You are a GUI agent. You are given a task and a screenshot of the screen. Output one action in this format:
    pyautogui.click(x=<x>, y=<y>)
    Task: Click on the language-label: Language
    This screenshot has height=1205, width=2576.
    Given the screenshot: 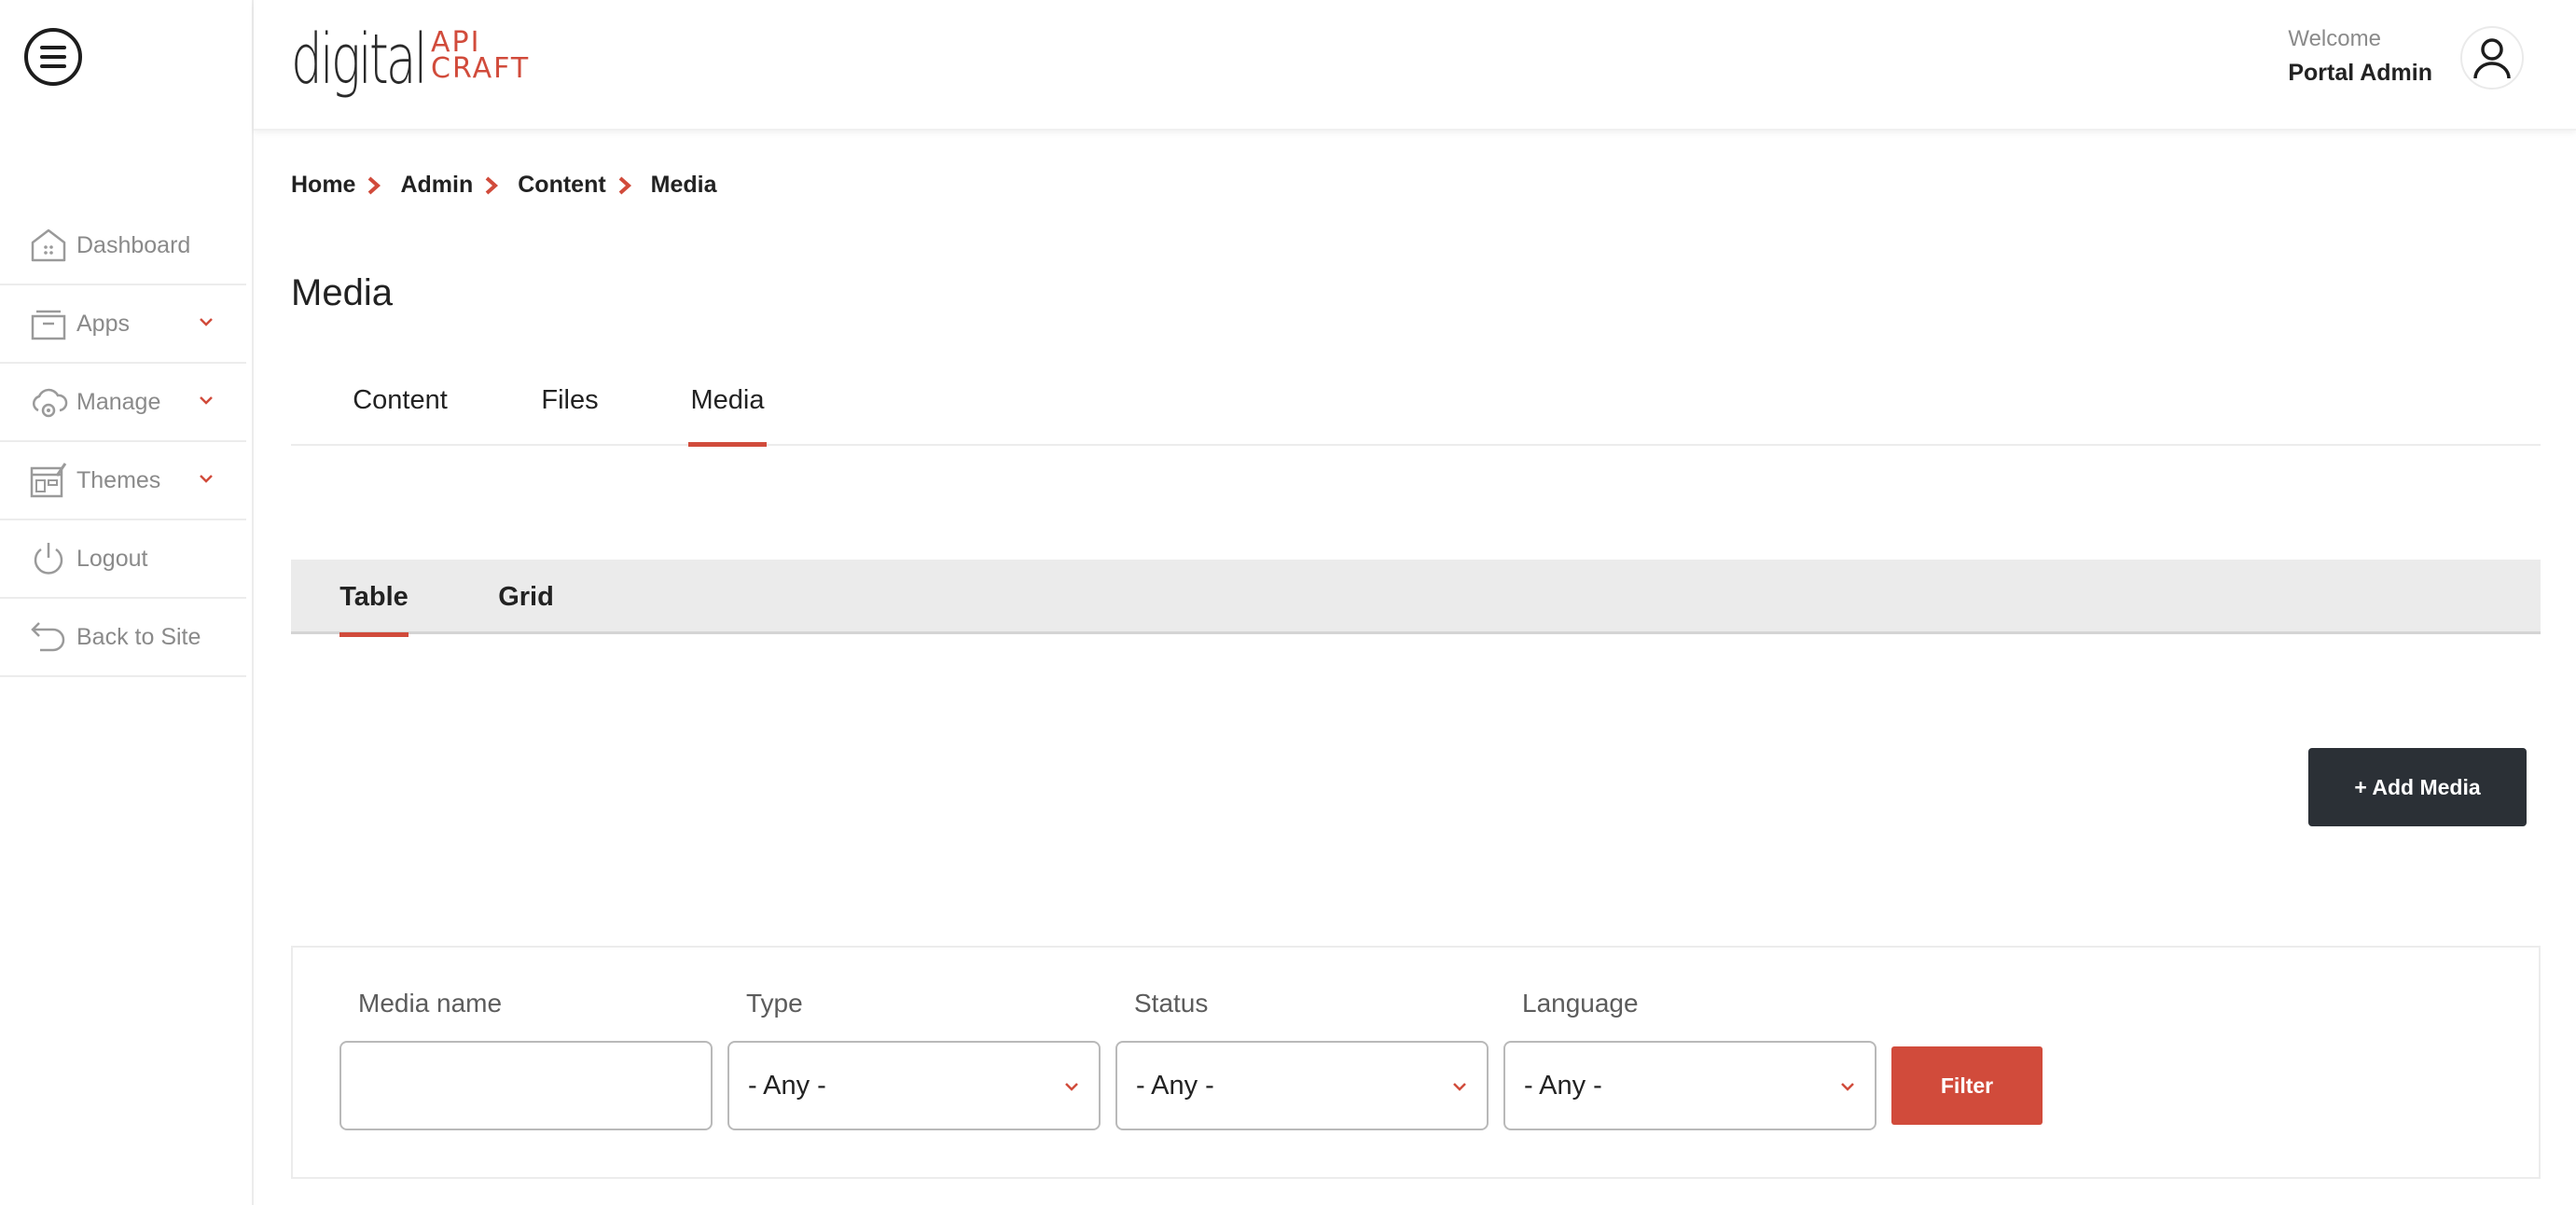 What is the action you would take?
    pyautogui.click(x=1580, y=1003)
    